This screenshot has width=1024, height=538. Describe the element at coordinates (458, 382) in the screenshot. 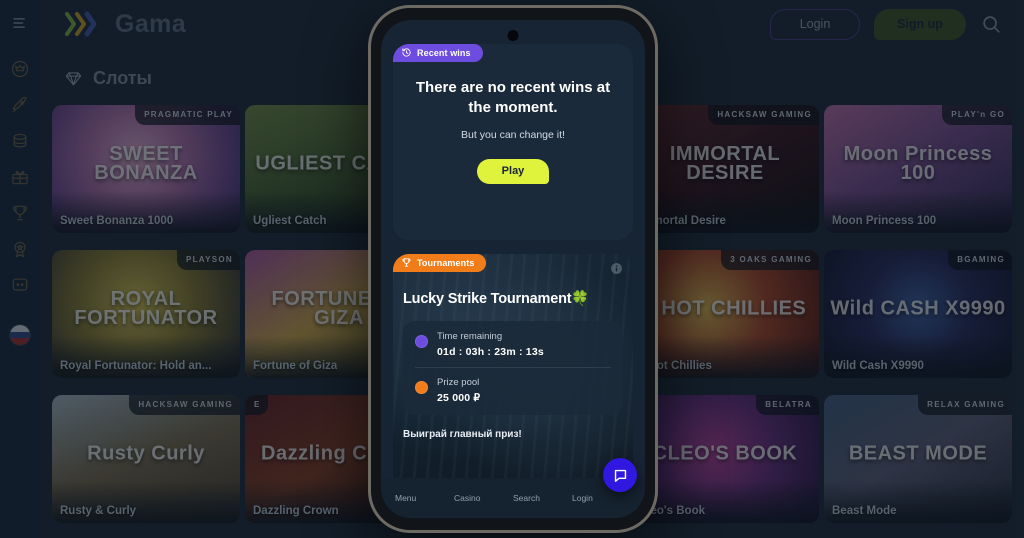

I see `prize-pool-label: Prize pool` at that location.